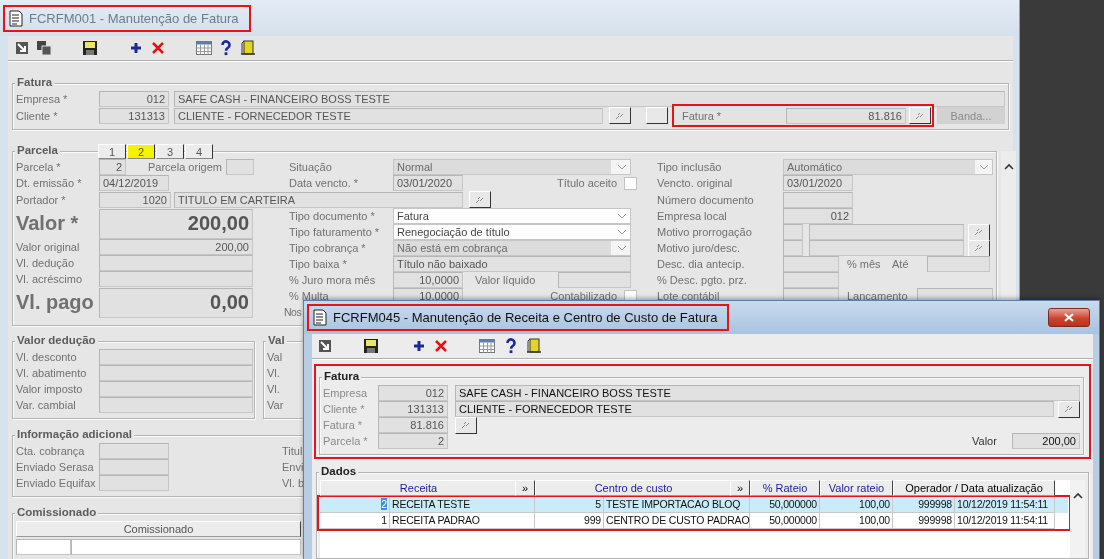  Describe the element at coordinates (695, 183) in the screenshot. I see `field-label: Vencto. original` at that location.